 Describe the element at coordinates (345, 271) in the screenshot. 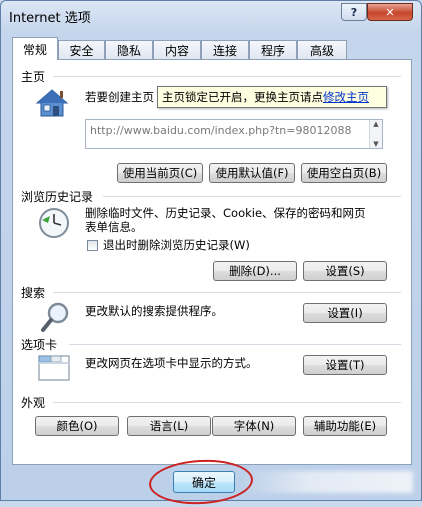

I see `history-settings-button: 设置(S)` at that location.